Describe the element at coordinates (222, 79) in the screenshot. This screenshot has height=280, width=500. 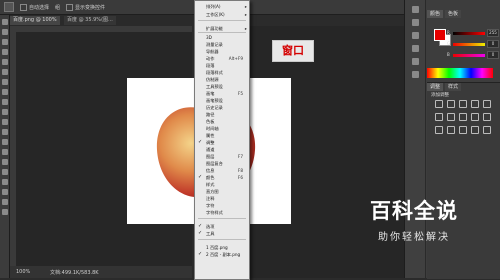
I see `menu-item: 仿制源` at that location.